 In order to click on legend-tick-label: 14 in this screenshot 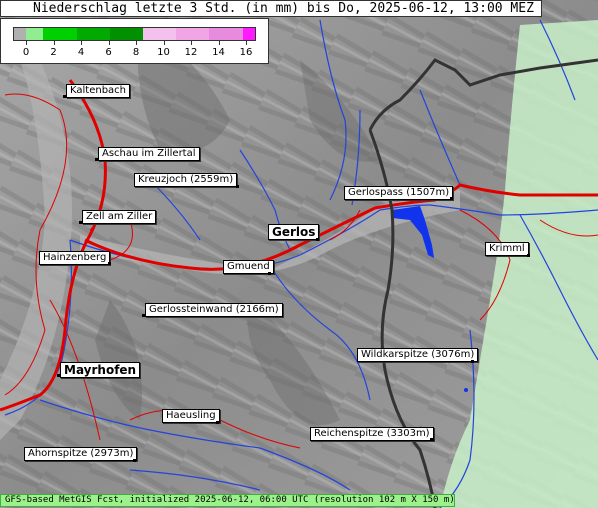, I will do `click(218, 52)`.